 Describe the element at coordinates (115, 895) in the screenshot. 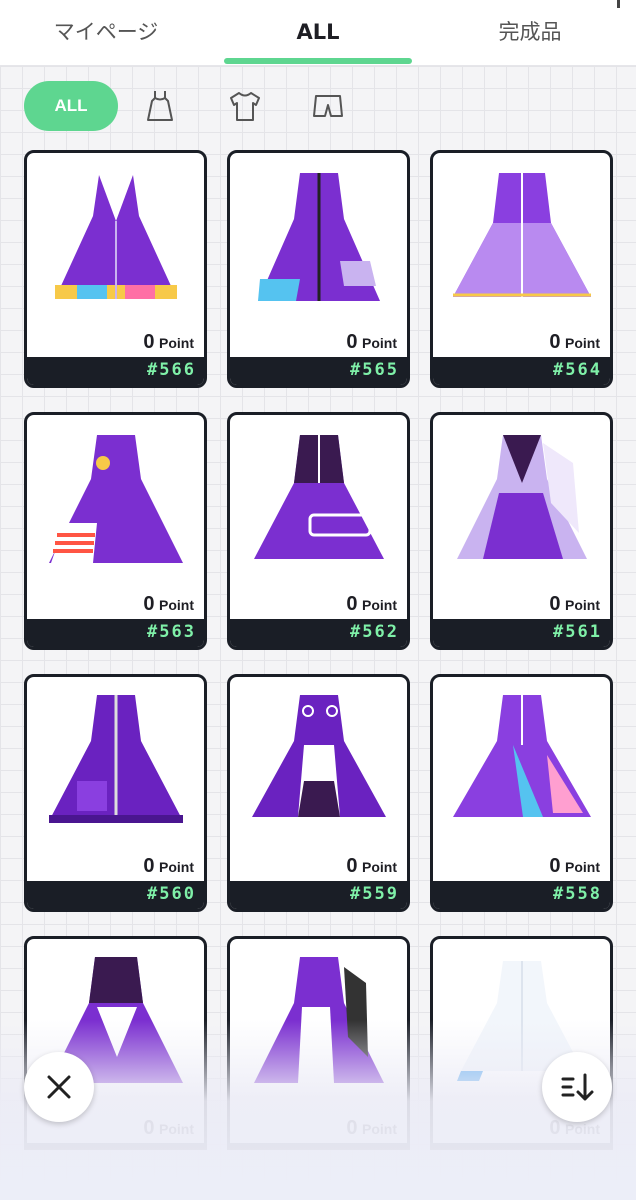

I see `card-footer: #560` at that location.